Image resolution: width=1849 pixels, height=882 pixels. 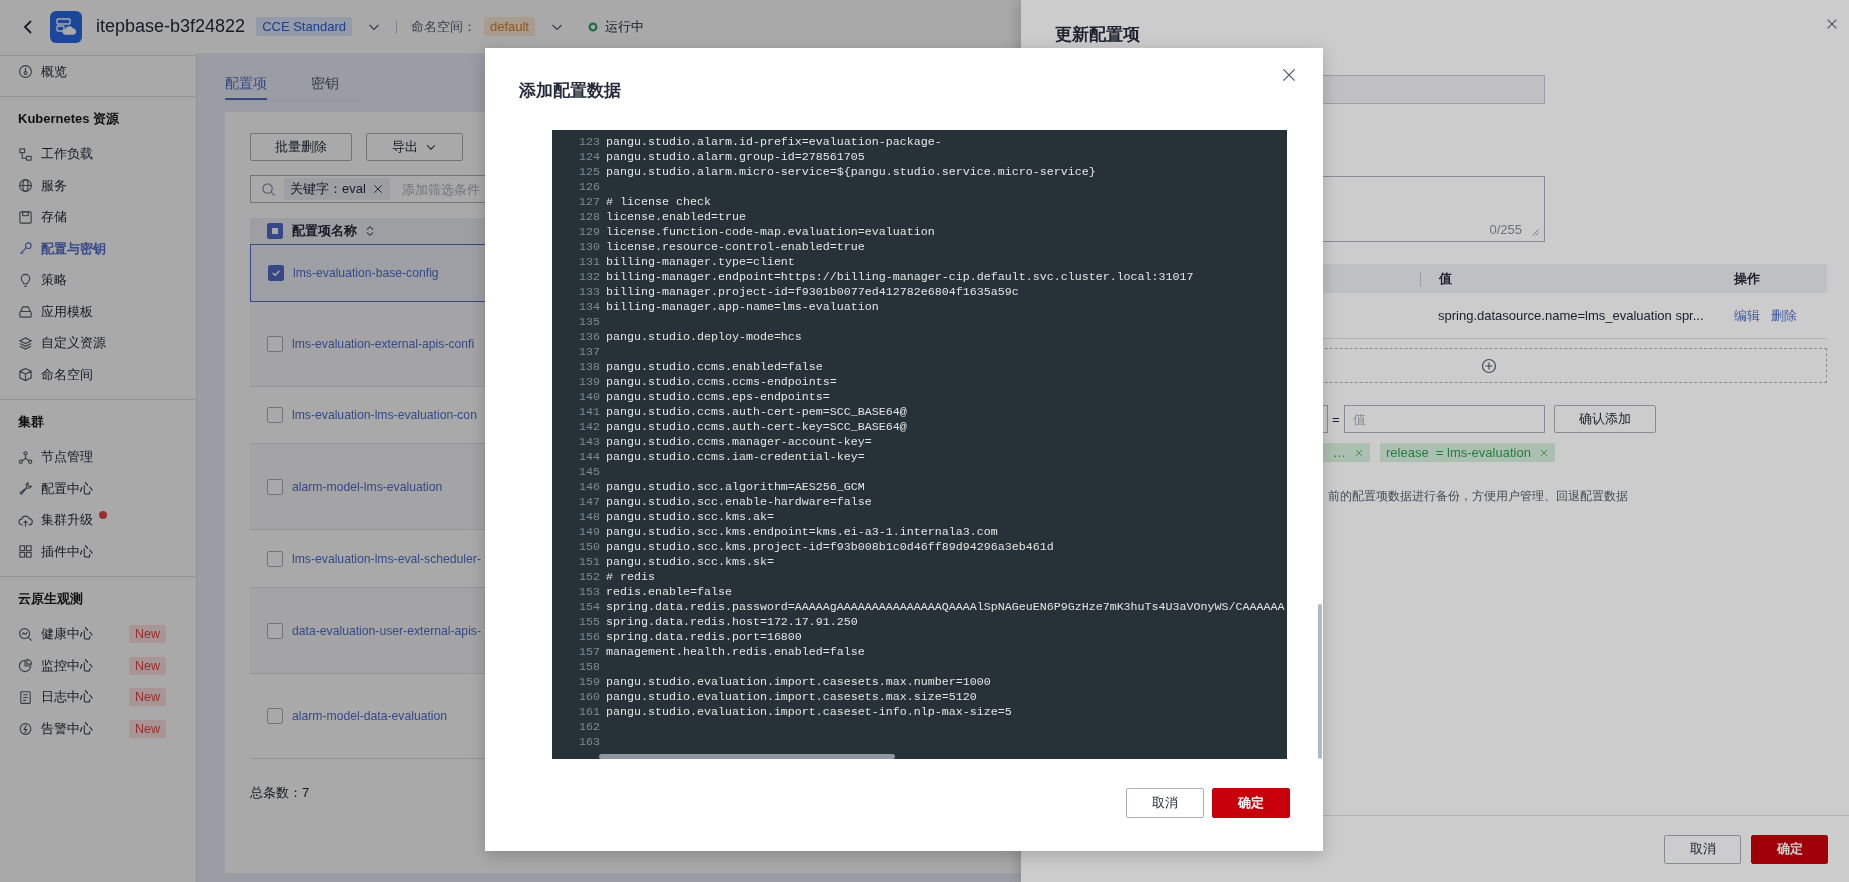 I want to click on code-line: billing-manager.project-id=f9301b0077ed412782e6804f1635a59c, so click(x=812, y=292).